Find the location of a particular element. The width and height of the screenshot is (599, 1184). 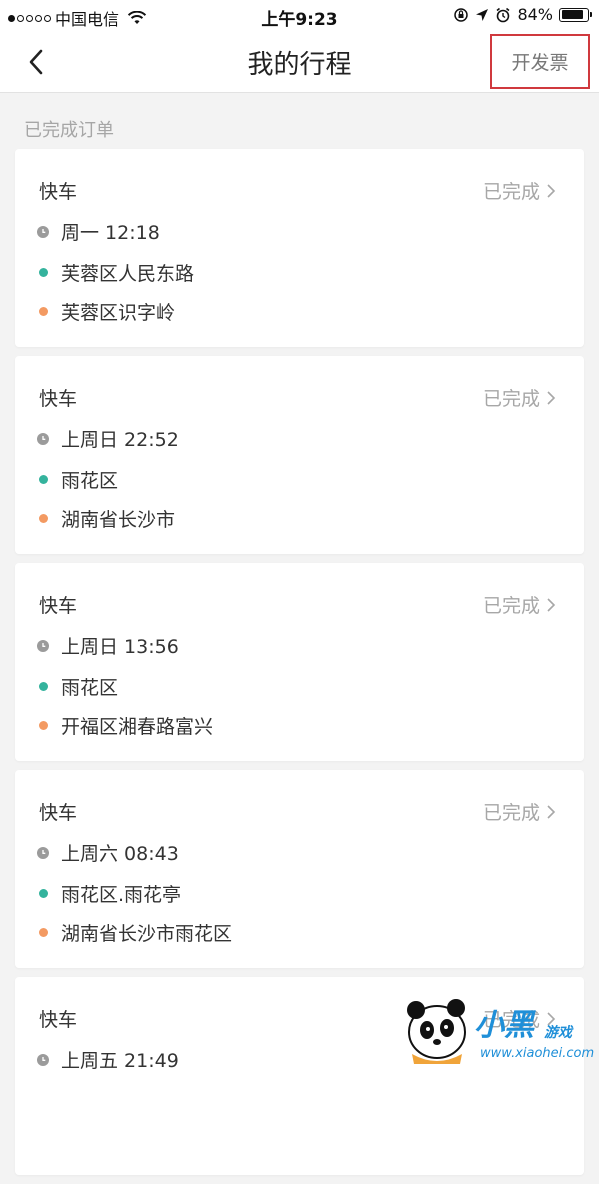

chevron-left-icon is located at coordinates (36, 62).